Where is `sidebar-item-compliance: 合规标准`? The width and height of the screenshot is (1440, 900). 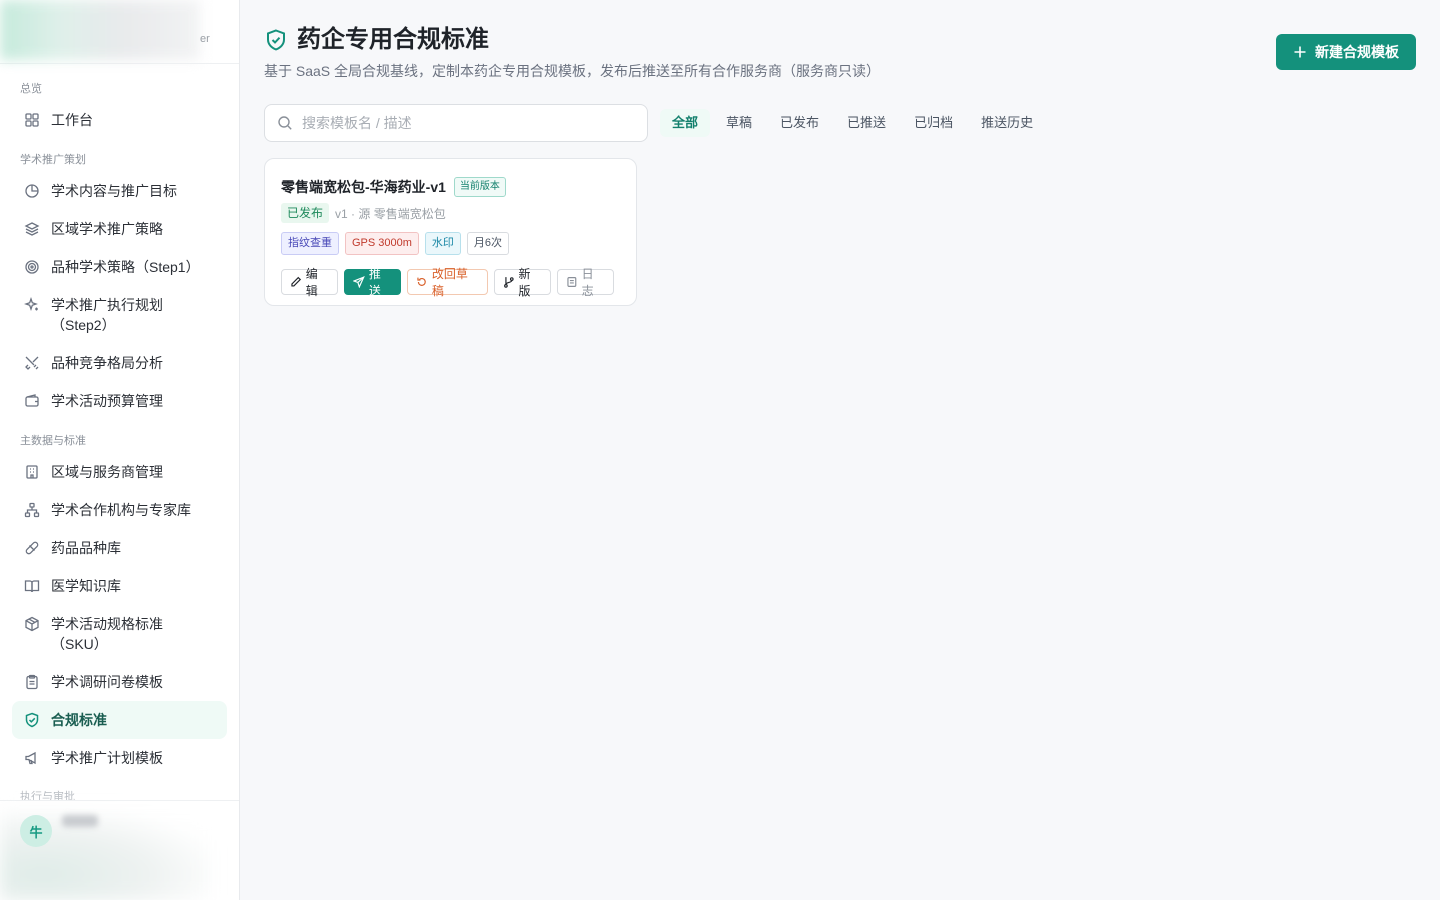
sidebar-item-compliance: 合规标准 is located at coordinates (119, 720).